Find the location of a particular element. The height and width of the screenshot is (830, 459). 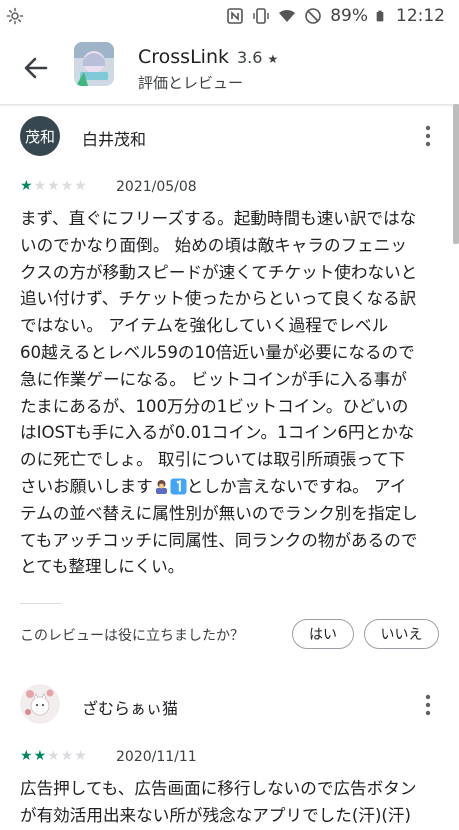

review-line: テムの並べ替えに属性別が無いのでランク別を指定し is located at coordinates (219, 513).